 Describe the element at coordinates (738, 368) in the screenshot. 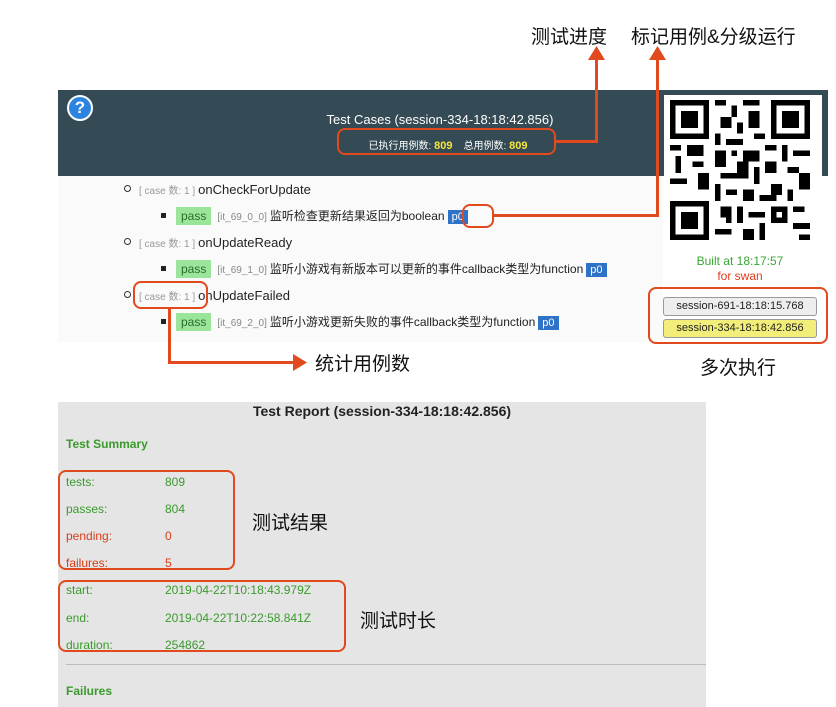

I see `annotation-multi-run: 多次执行` at that location.